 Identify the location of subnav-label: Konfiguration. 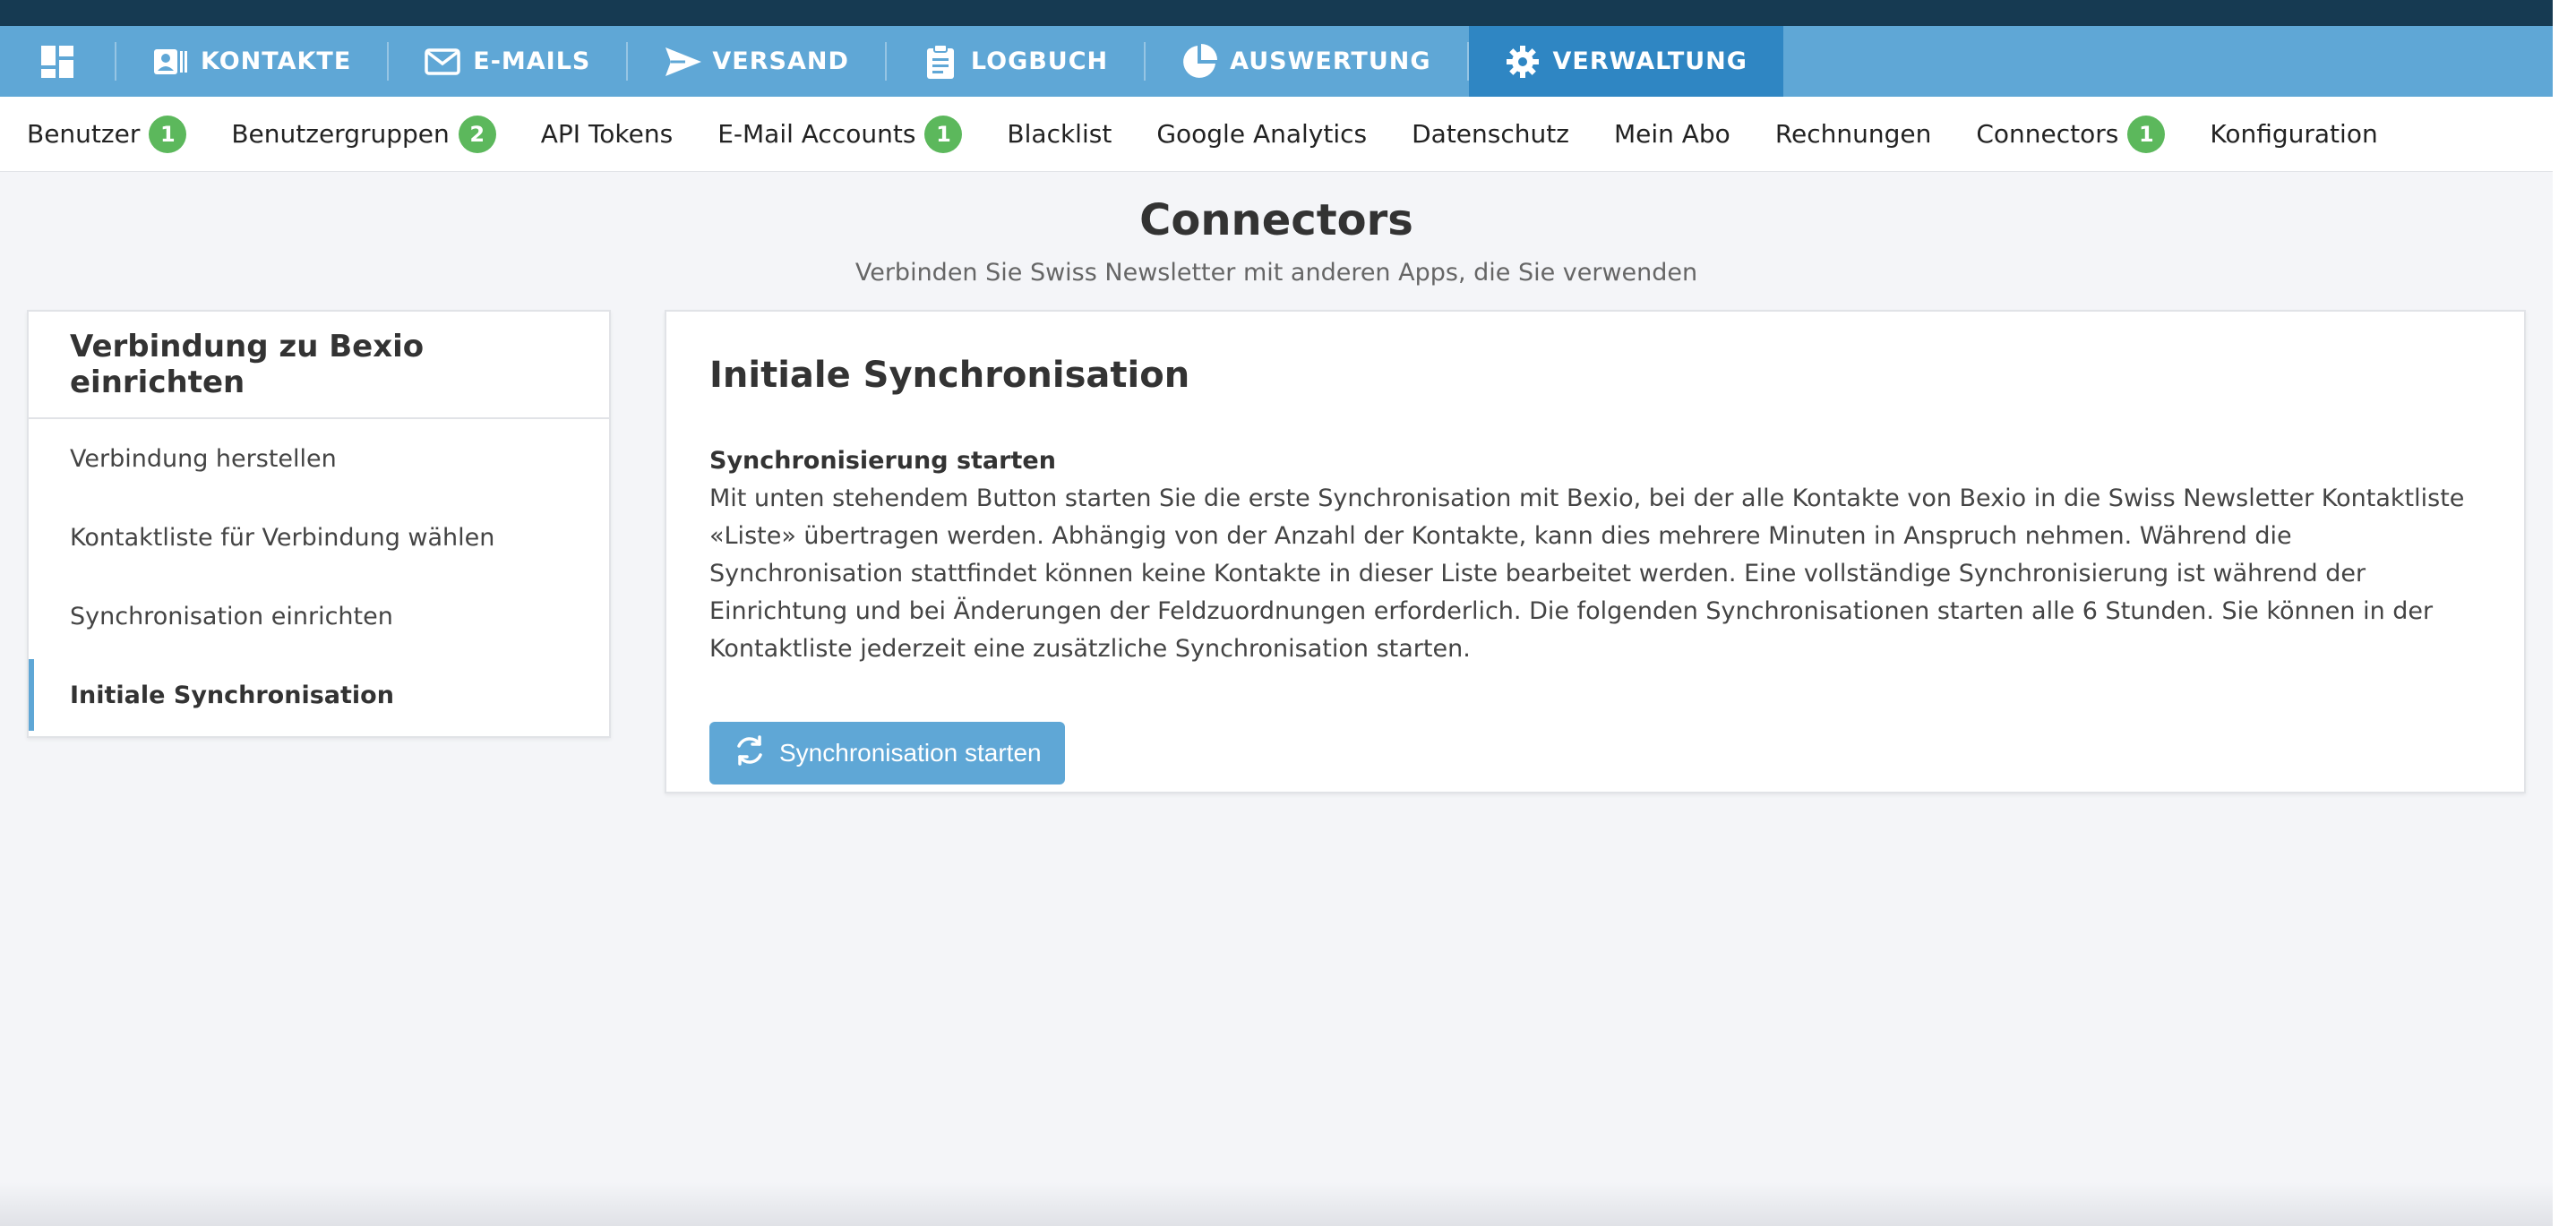
(2294, 134).